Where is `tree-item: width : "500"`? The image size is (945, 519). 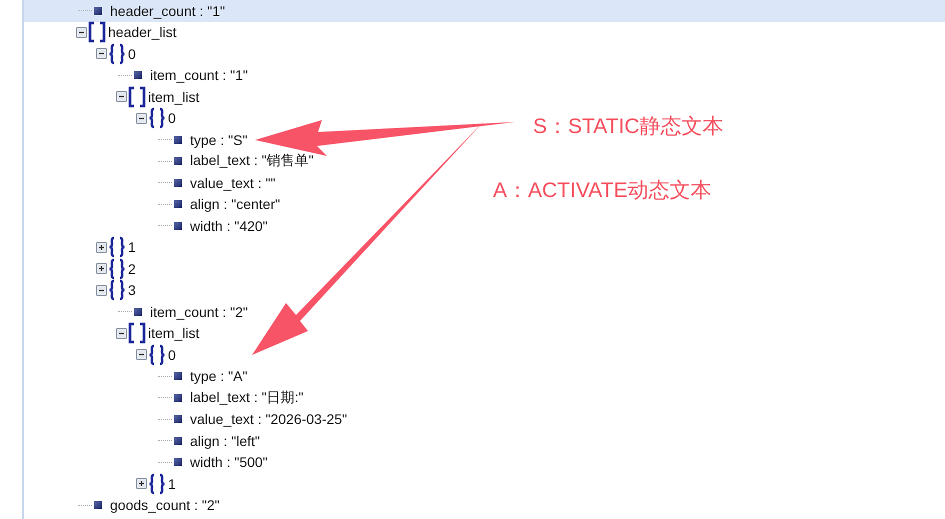
tree-item: width : "500" is located at coordinates (229, 462).